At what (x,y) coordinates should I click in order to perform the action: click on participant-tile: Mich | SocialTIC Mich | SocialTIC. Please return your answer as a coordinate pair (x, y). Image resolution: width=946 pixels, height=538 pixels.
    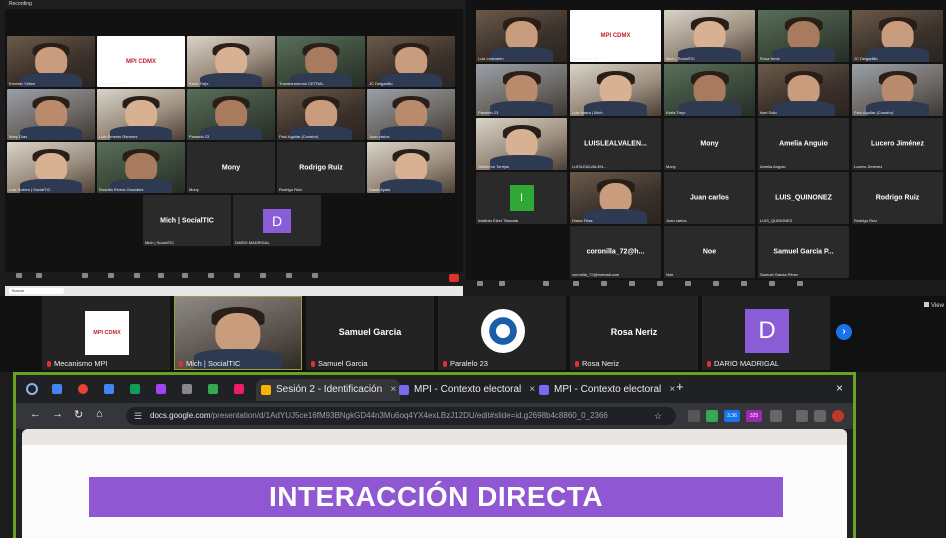
    Looking at the image, I should click on (187, 220).